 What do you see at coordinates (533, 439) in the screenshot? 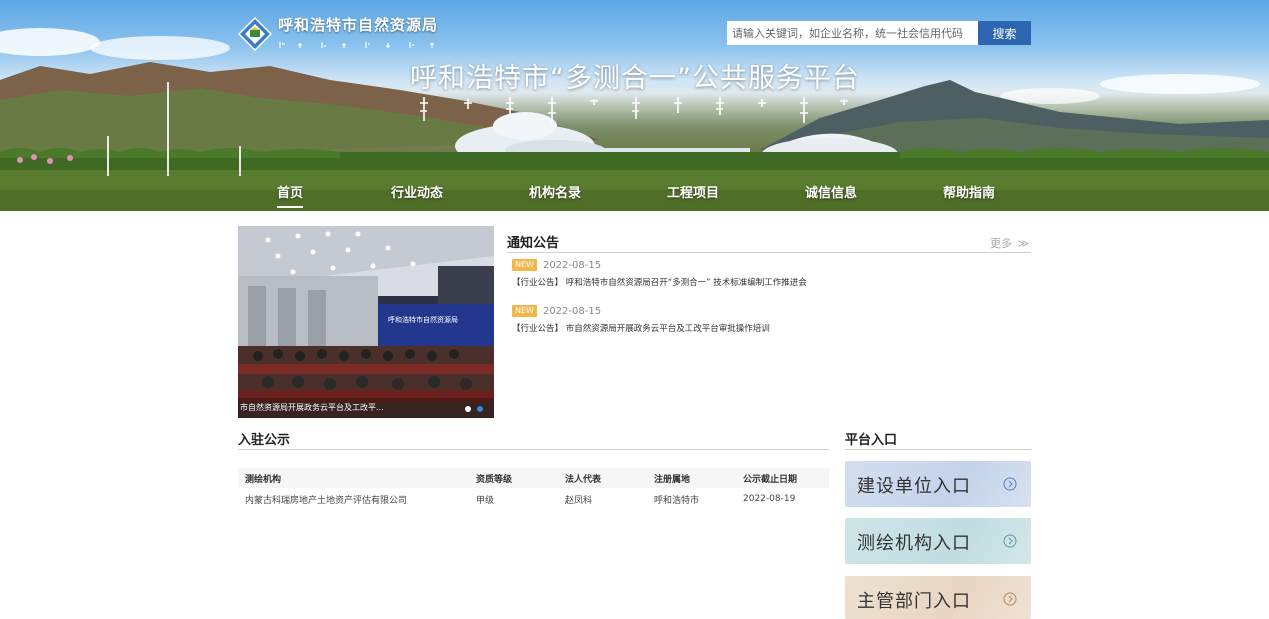
I see `settled-section-header: 入驻公示` at bounding box center [533, 439].